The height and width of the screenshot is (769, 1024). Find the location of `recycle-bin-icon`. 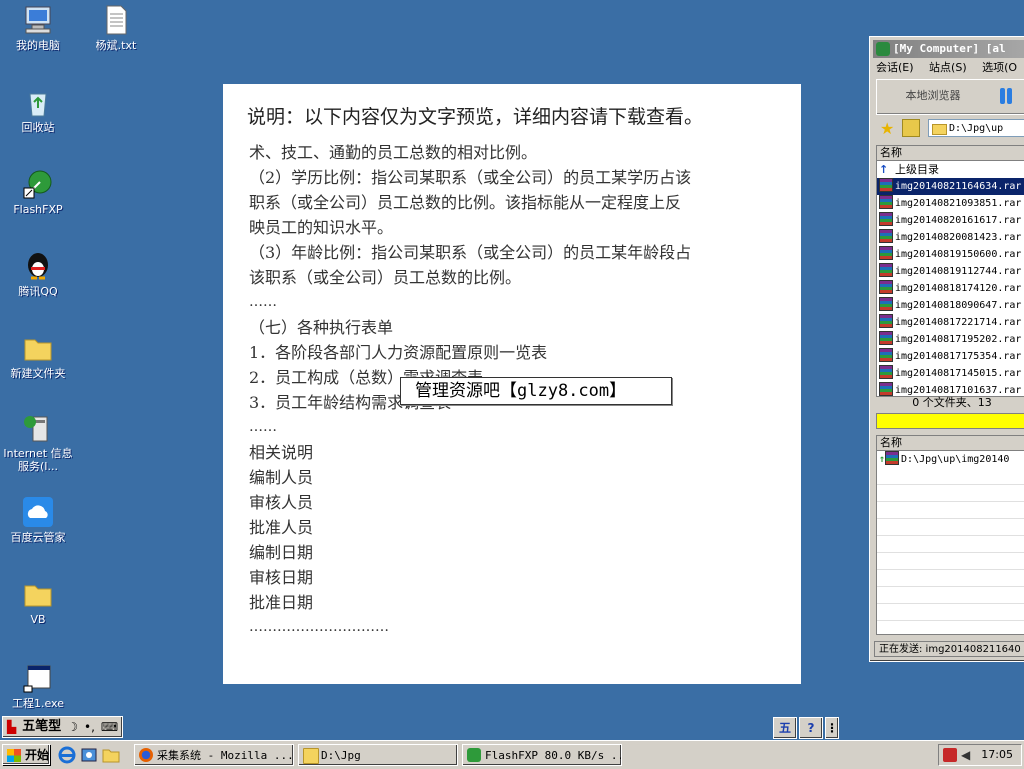

recycle-bin-icon is located at coordinates (38, 105).